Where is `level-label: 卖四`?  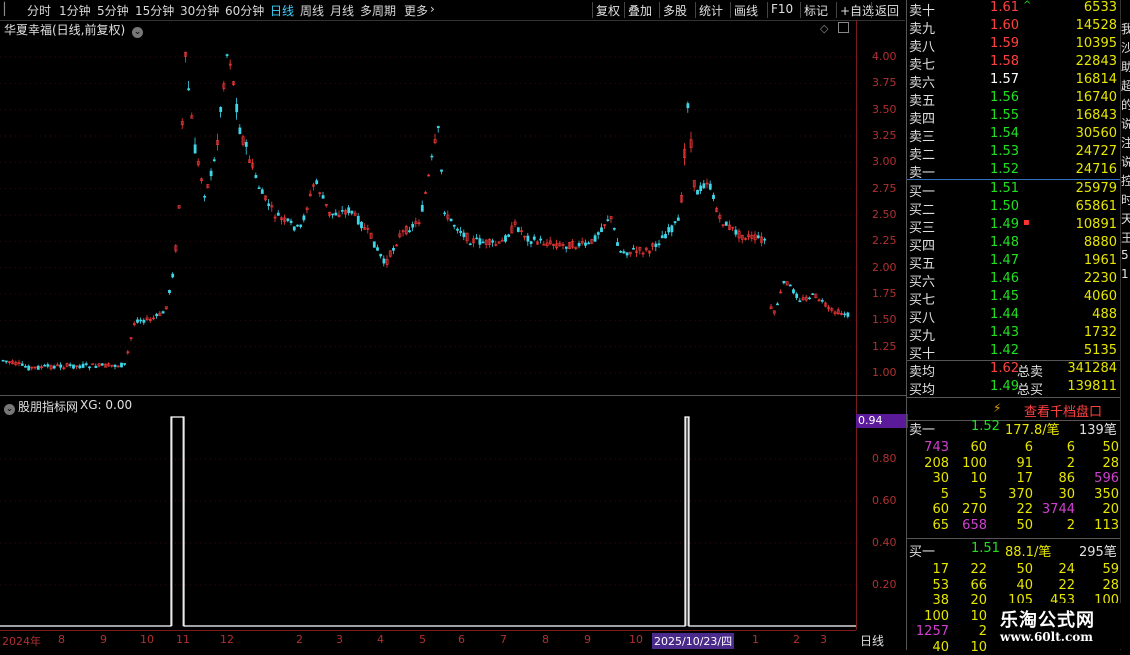 level-label: 卖四 is located at coordinates (922, 119).